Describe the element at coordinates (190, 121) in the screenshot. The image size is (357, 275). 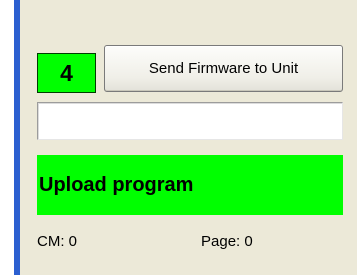
I see `upload-progress-bar` at that location.